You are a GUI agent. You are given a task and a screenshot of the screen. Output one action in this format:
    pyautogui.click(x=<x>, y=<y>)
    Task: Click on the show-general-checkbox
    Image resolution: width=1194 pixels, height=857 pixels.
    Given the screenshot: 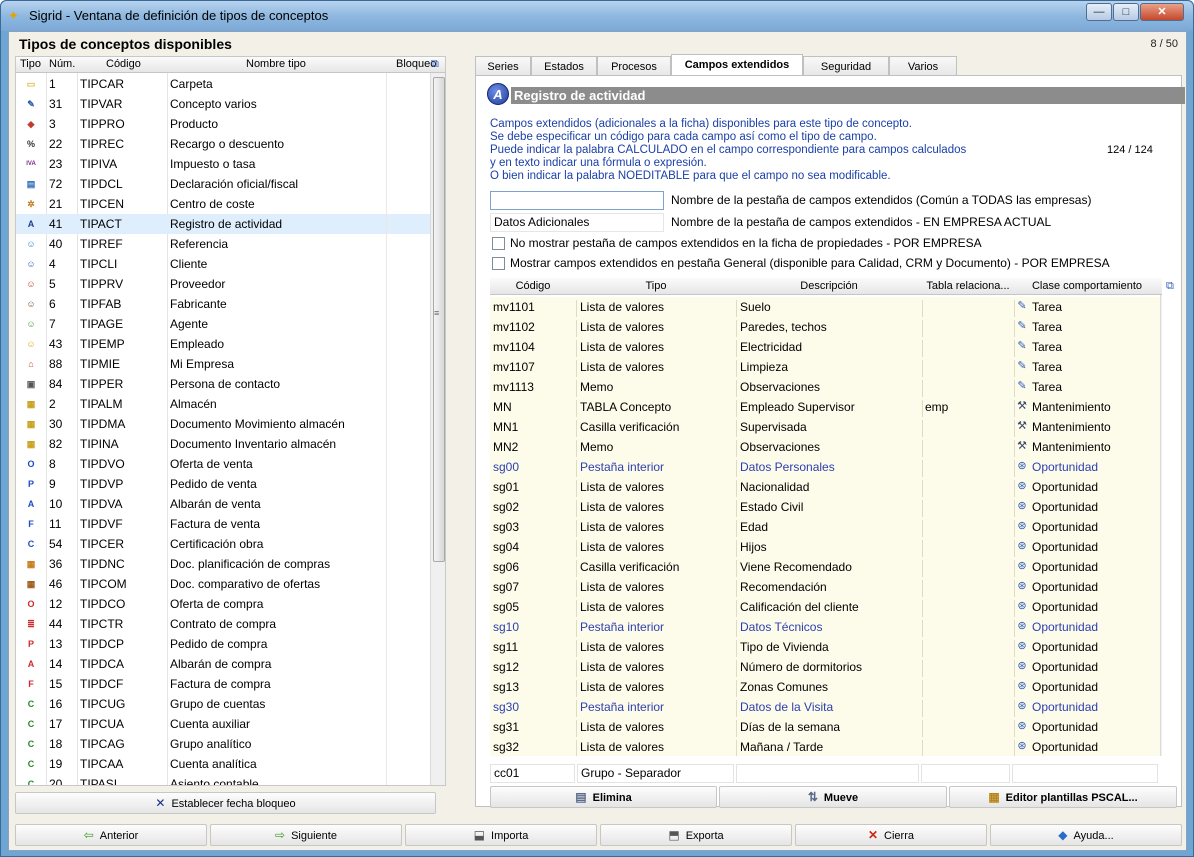 What is the action you would take?
    pyautogui.click(x=498, y=263)
    